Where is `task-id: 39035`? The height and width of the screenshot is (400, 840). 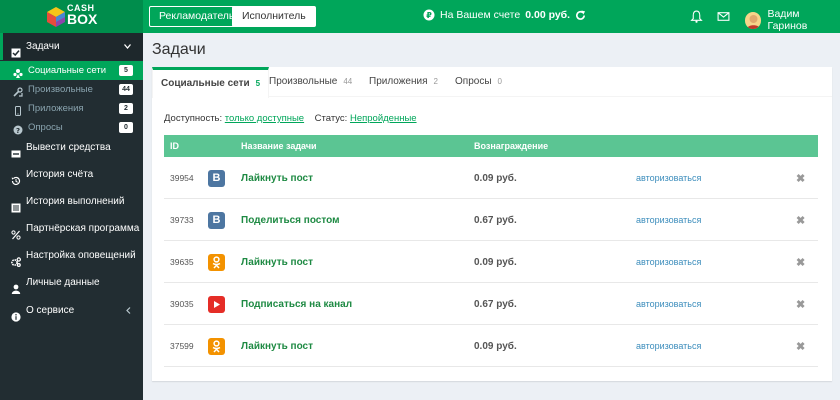 task-id: 39035 is located at coordinates (182, 304).